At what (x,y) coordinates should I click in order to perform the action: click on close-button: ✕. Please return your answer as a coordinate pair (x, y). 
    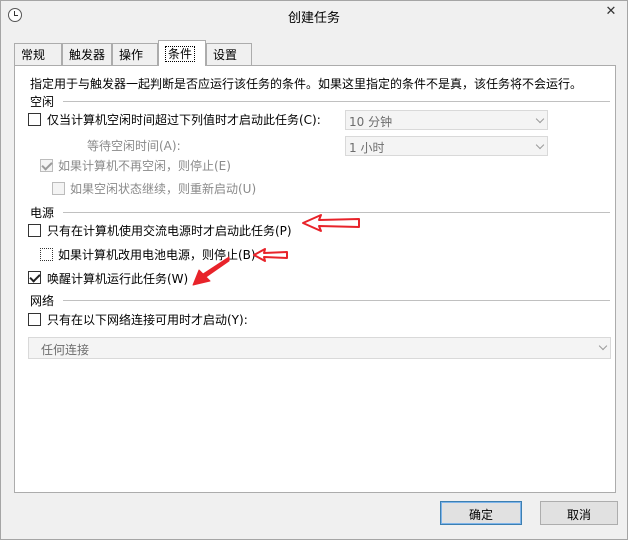
    Looking at the image, I should click on (611, 11).